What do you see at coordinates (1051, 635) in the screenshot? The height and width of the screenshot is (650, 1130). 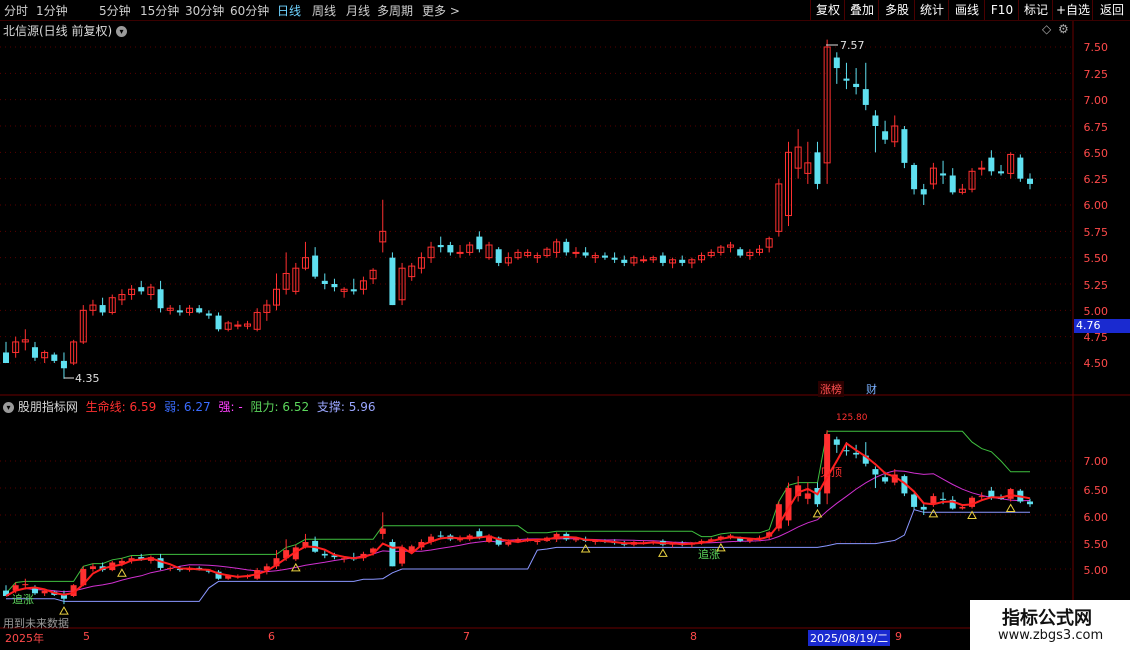 I see `watermark-url: www.zbgs3.com` at bounding box center [1051, 635].